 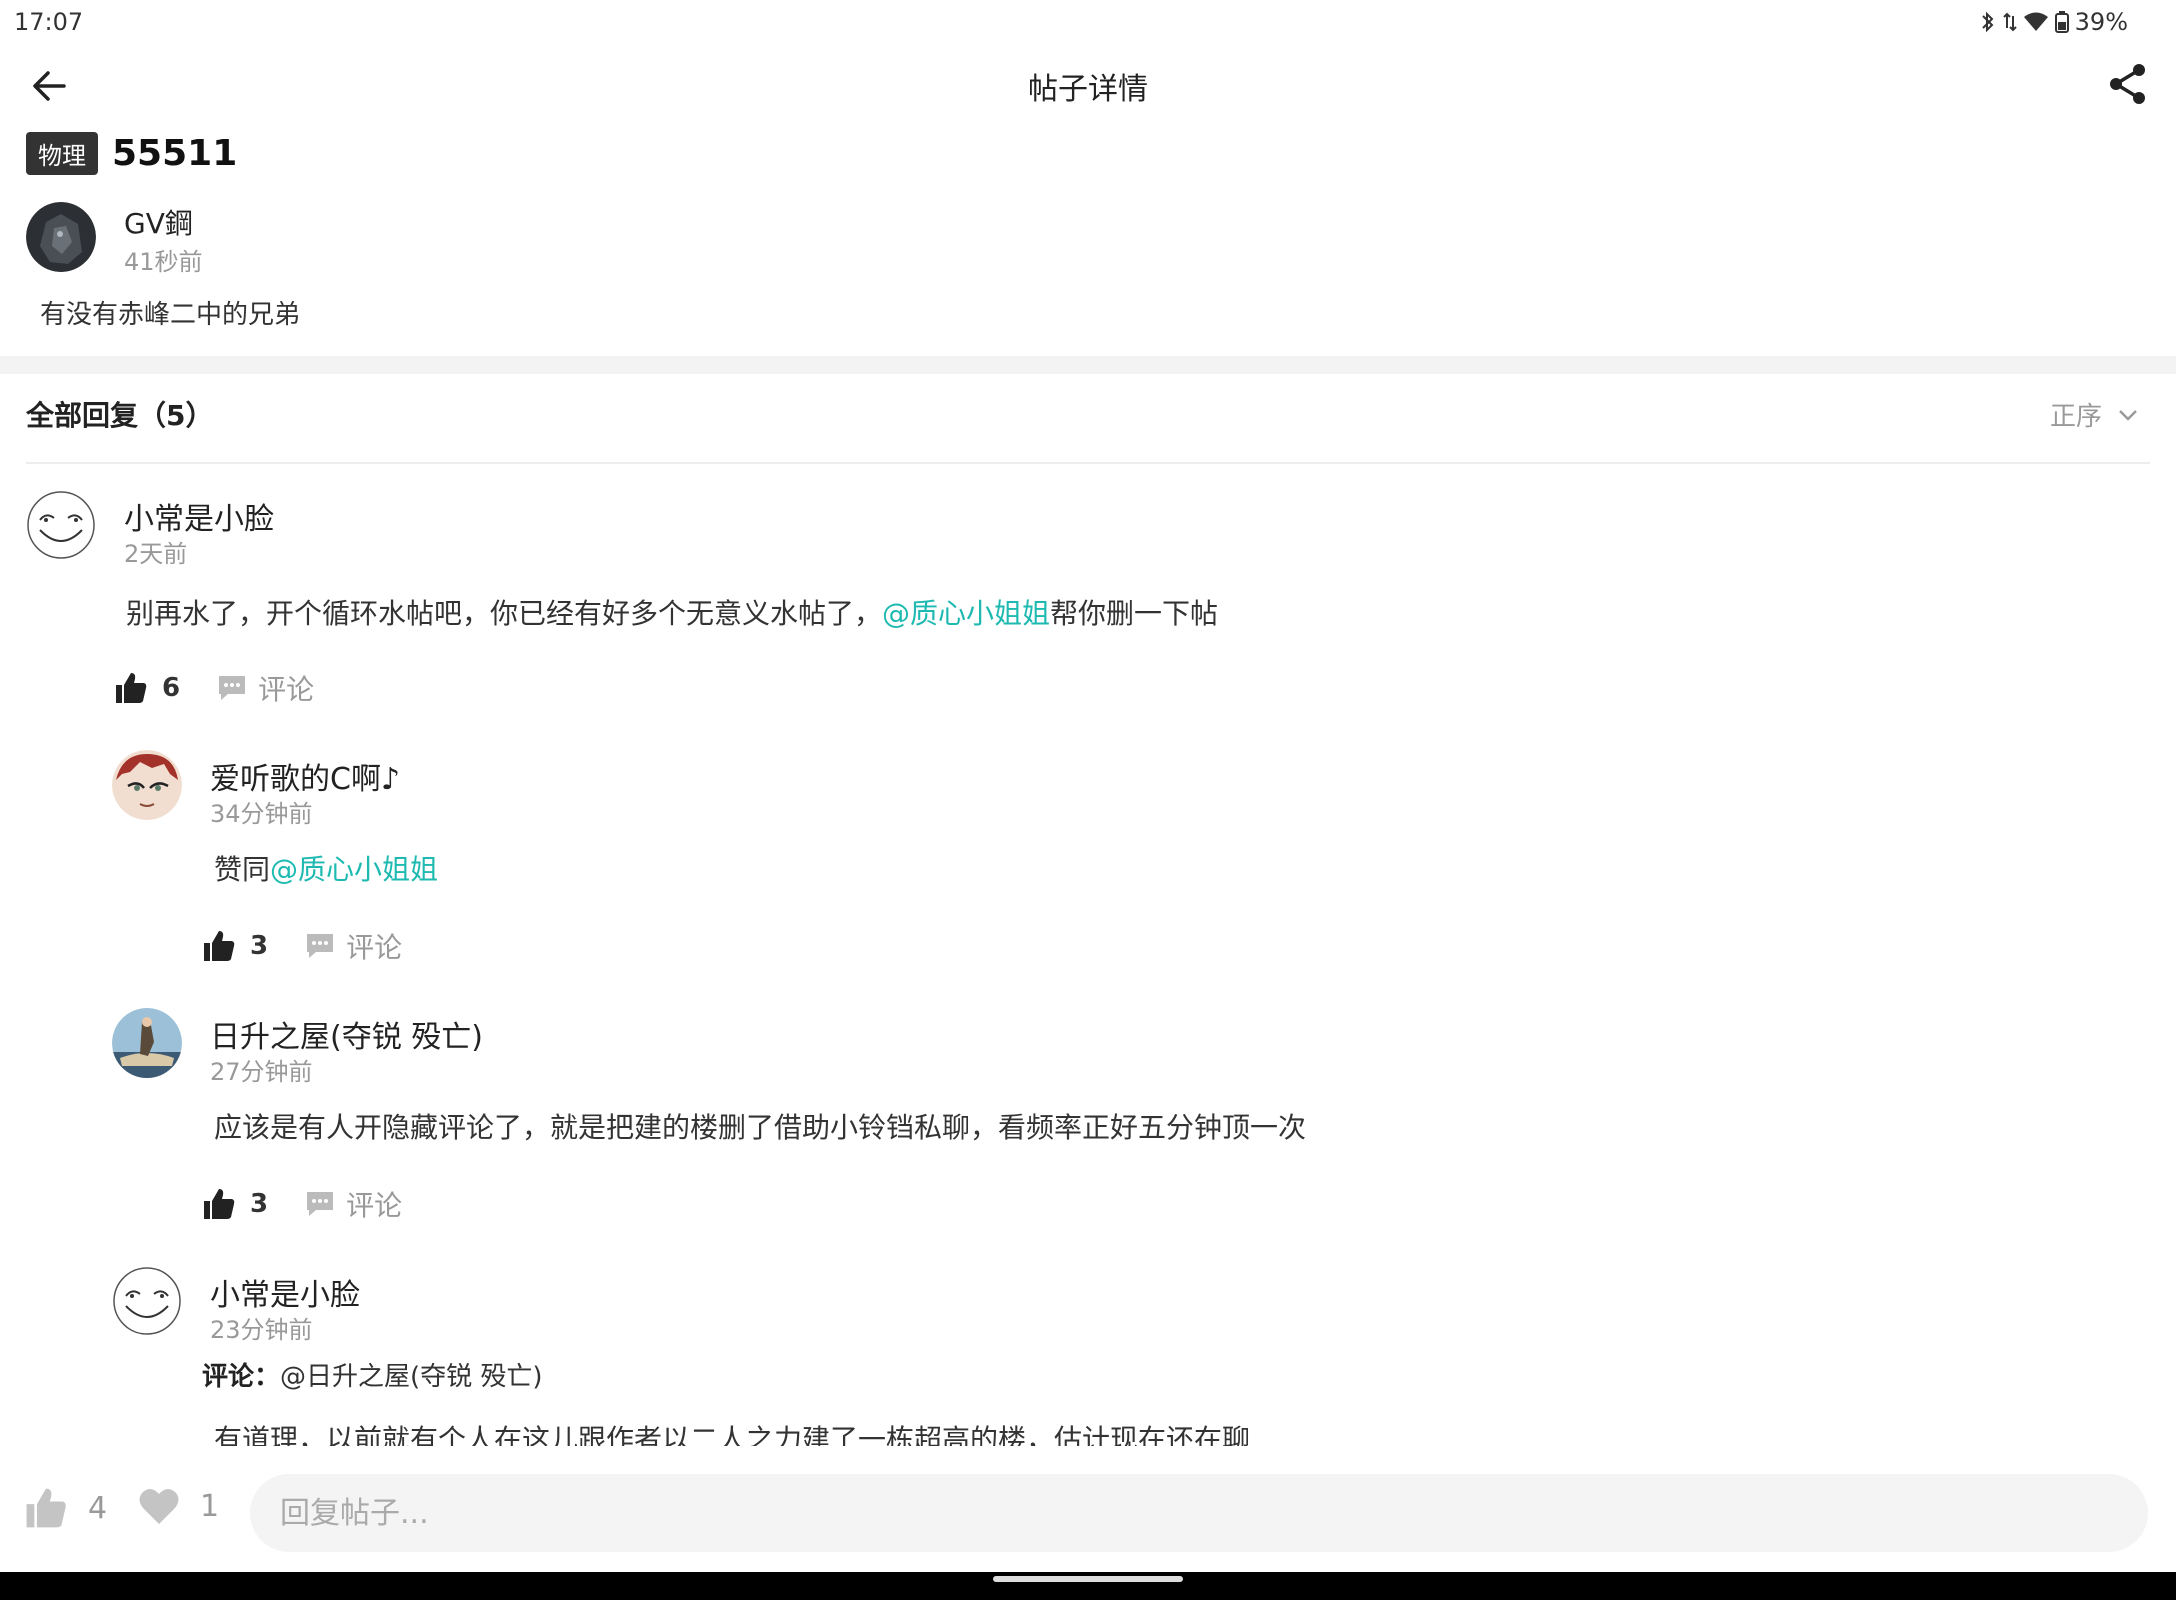 I want to click on status-icons: 39%, so click(x=2053, y=22).